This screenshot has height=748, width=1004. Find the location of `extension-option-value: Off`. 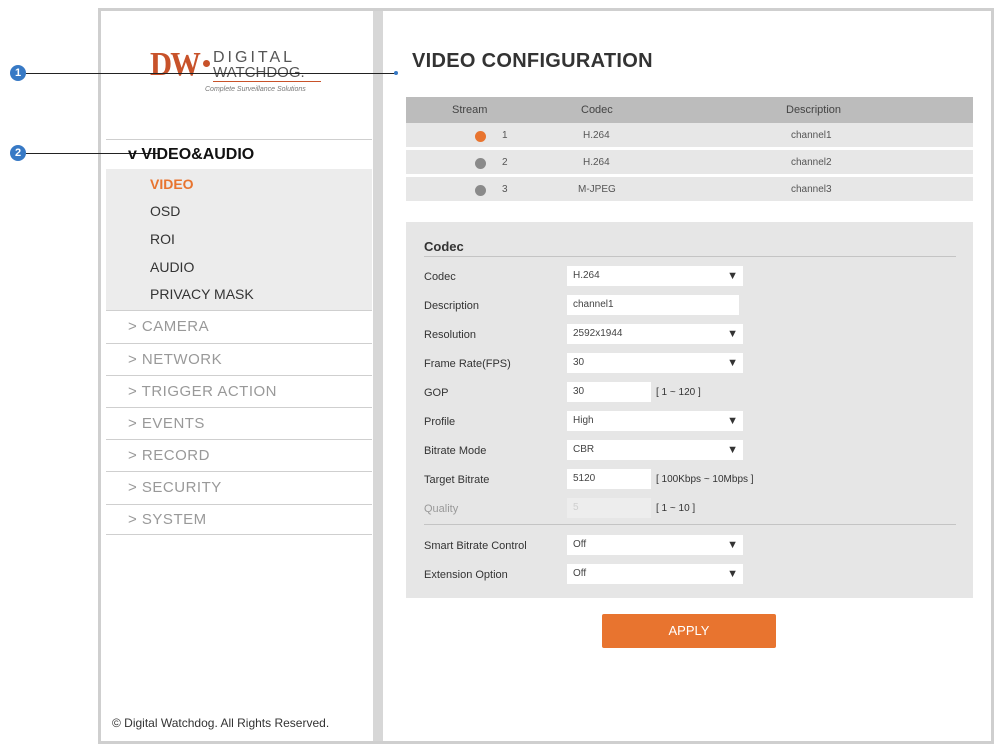

extension-option-value: Off is located at coordinates (580, 573).